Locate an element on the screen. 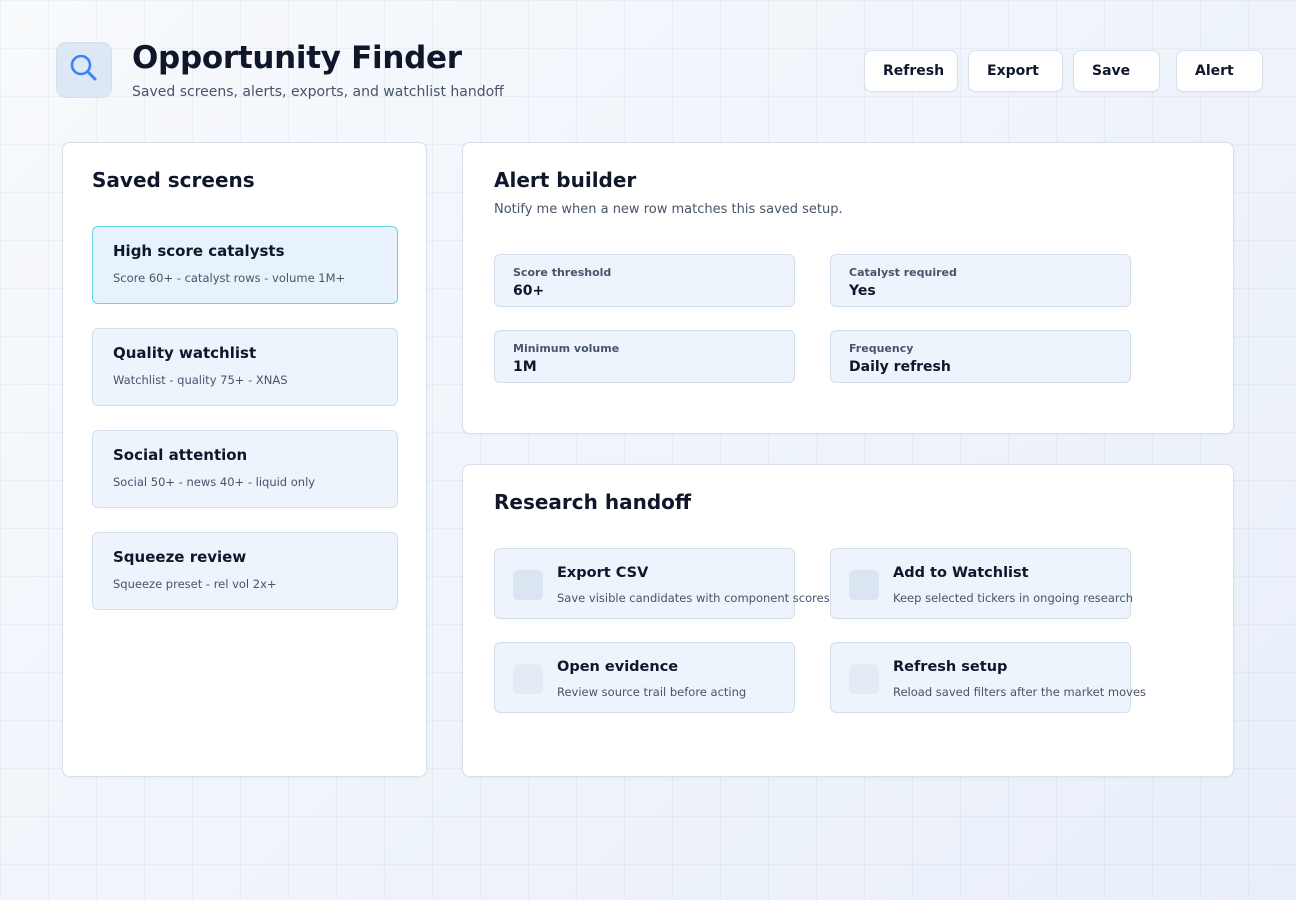 This screenshot has height=900, width=1296. action-title: Refresh setup is located at coordinates (950, 667).